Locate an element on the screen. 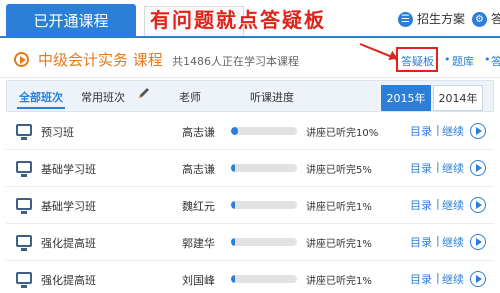 Image resolution: width=500 pixels, height=293 pixels. table-row: 强化提高班 郭建华 讲座已听完1% 目录 | 继续 is located at coordinates (250, 242).